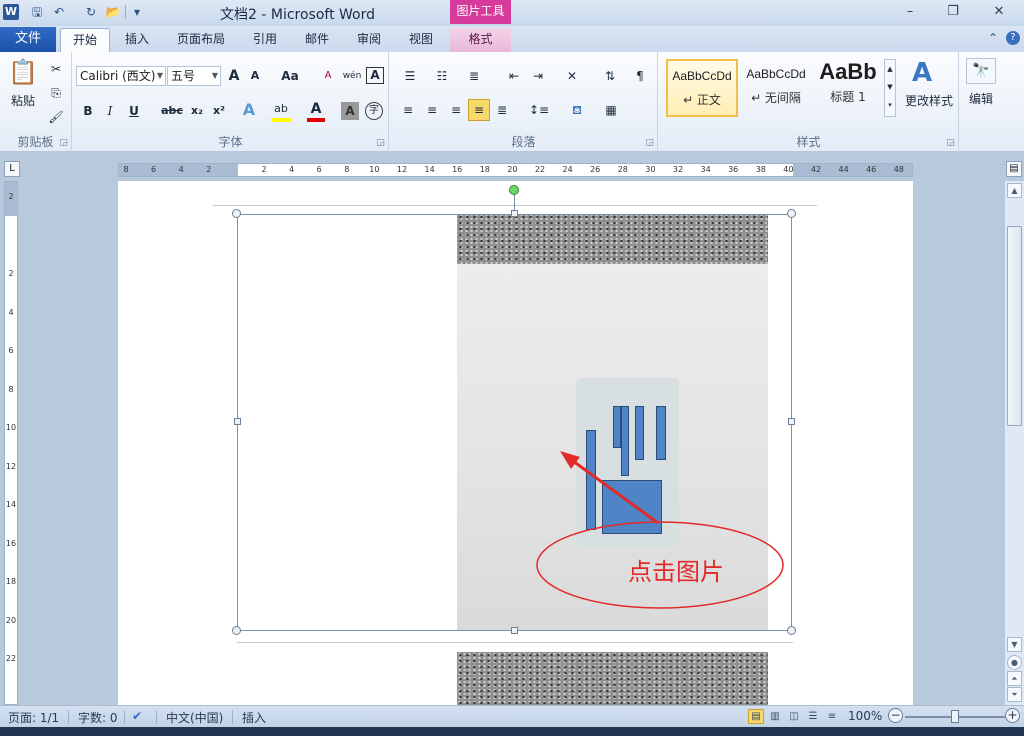  I want to click on print-layout-view-icon: ▤, so click(756, 716).